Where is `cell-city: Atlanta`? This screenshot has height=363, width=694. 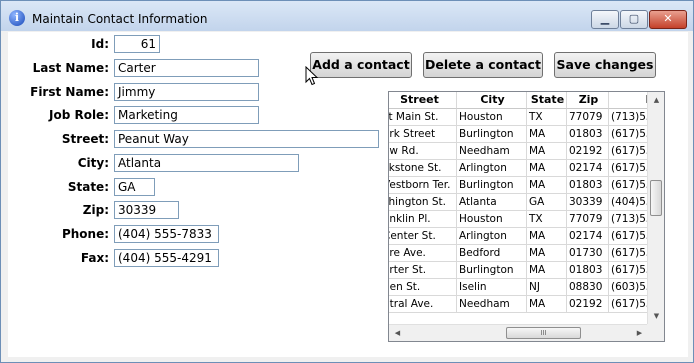 cell-city: Atlanta is located at coordinates (492, 202).